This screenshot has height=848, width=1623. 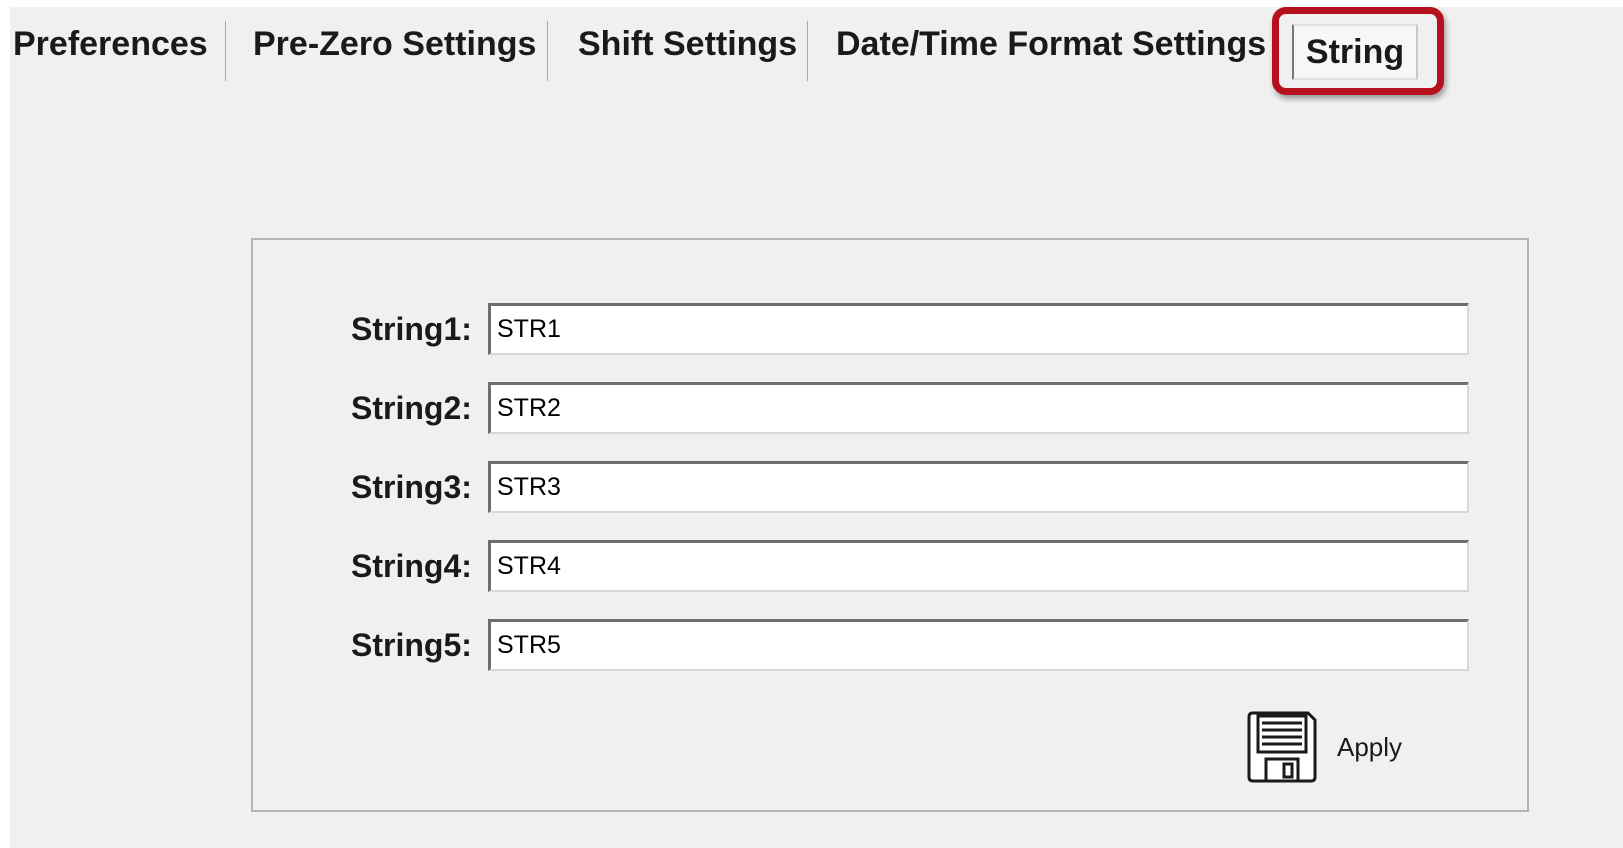 What do you see at coordinates (687, 44) in the screenshot?
I see `tab-shift-settings: Shift Settings` at bounding box center [687, 44].